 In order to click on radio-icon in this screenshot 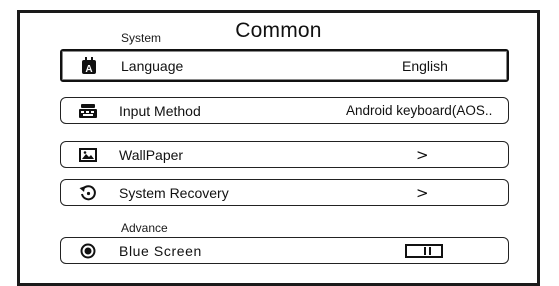, I will do `click(88, 251)`.